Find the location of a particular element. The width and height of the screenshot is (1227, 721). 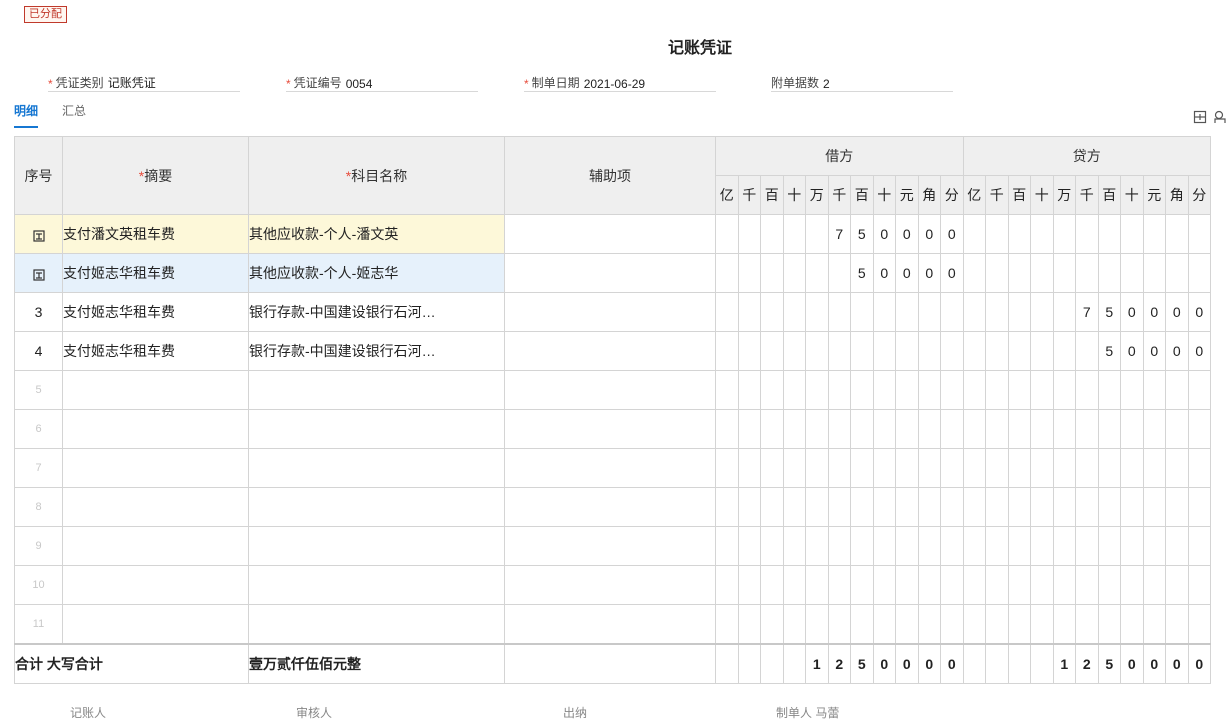

attachment-count-value: 2 is located at coordinates (826, 84).